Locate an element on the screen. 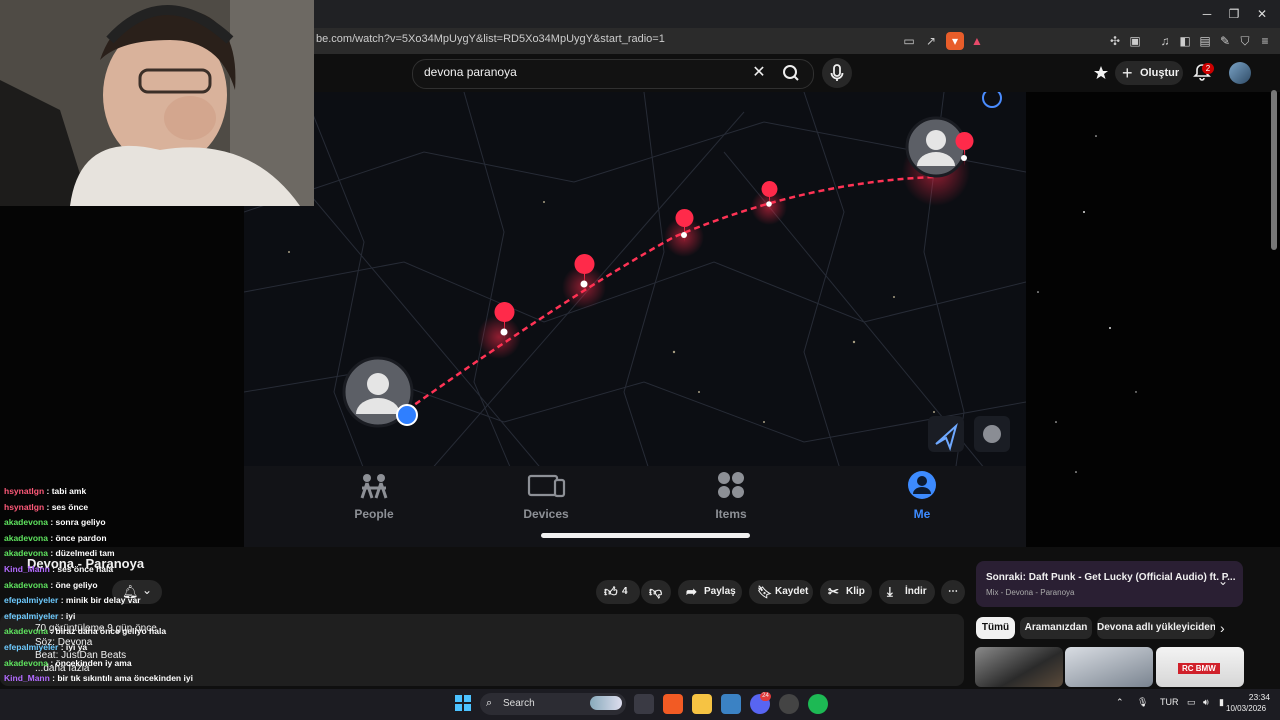 This screenshot has width=1280, height=720. chat-text: : önce pardon is located at coordinates (77, 537).